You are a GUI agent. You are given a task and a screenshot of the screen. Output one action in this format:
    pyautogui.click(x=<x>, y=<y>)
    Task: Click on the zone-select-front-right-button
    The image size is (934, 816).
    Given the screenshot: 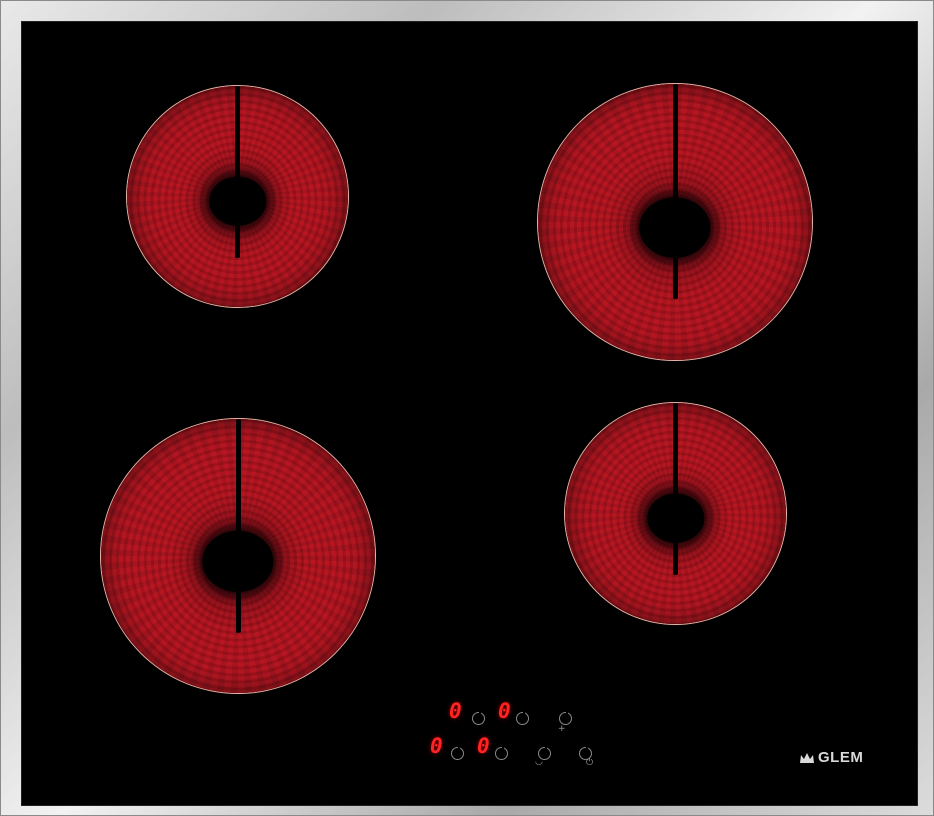 What is the action you would take?
    pyautogui.click(x=501, y=752)
    